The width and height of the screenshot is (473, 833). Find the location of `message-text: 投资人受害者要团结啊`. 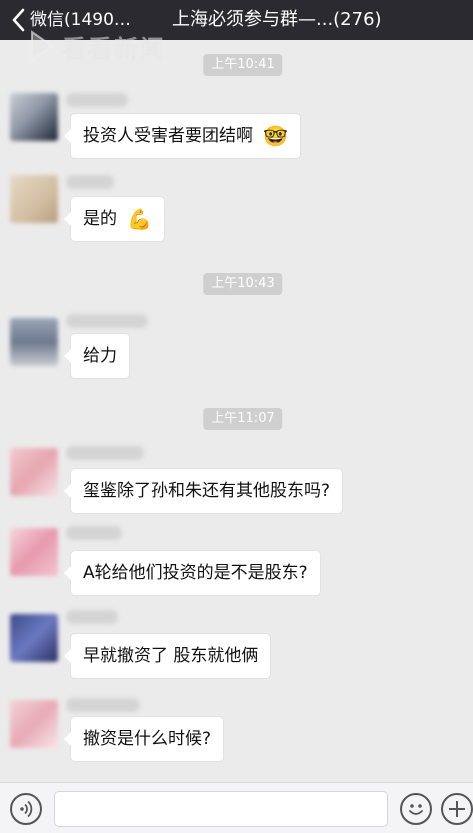

message-text: 投资人受害者要团结啊 is located at coordinates (168, 136).